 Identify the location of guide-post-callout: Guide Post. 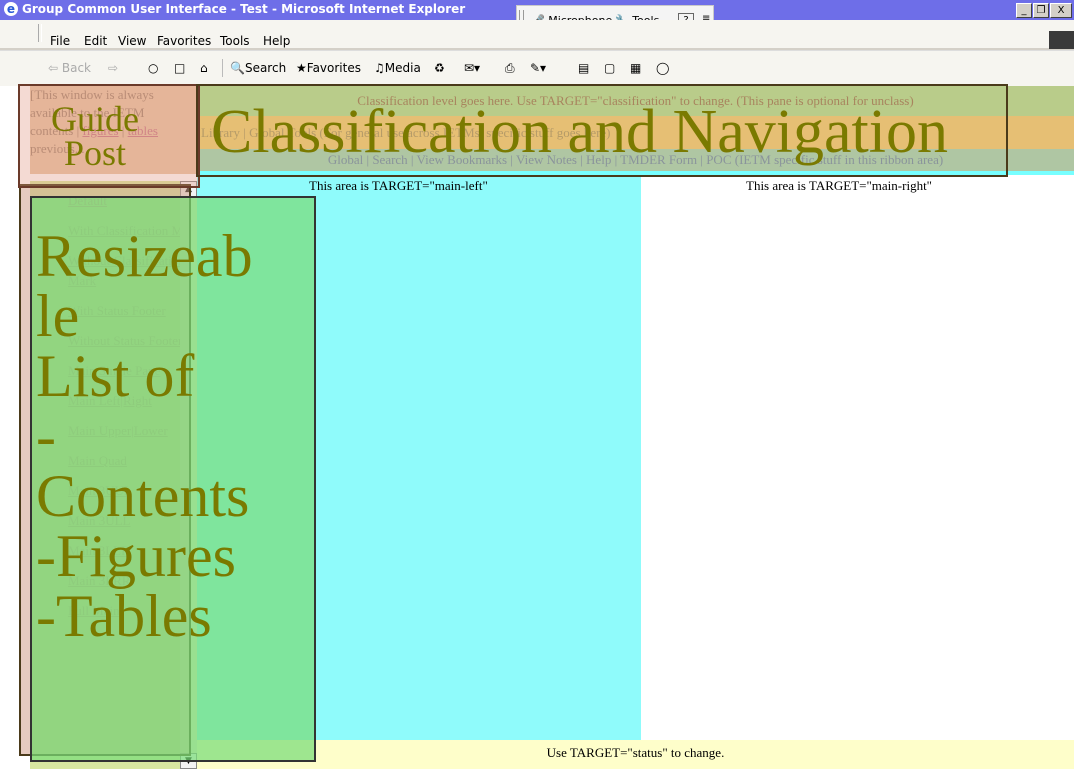
(95, 136).